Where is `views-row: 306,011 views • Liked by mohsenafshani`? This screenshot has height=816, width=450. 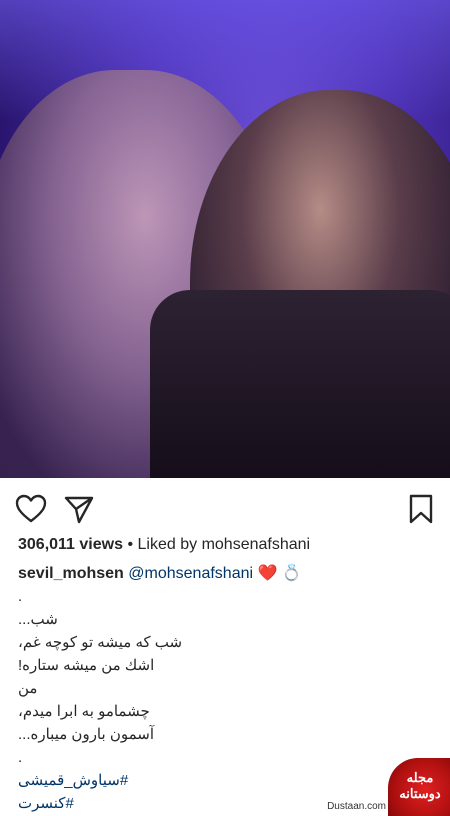
views-row: 306,011 views • Liked by mohsenafshani is located at coordinates (164, 545).